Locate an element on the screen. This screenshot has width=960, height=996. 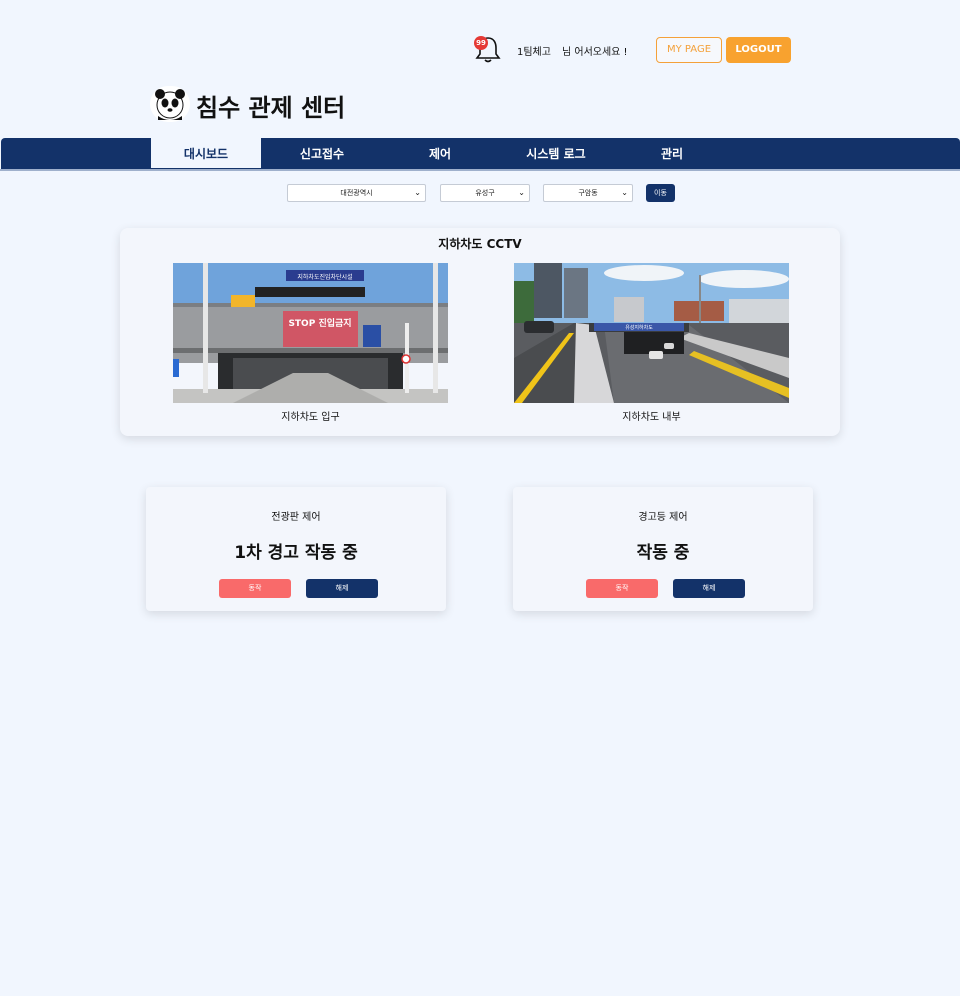
district-select: 유성구 ⌄ is located at coordinates (485, 193).